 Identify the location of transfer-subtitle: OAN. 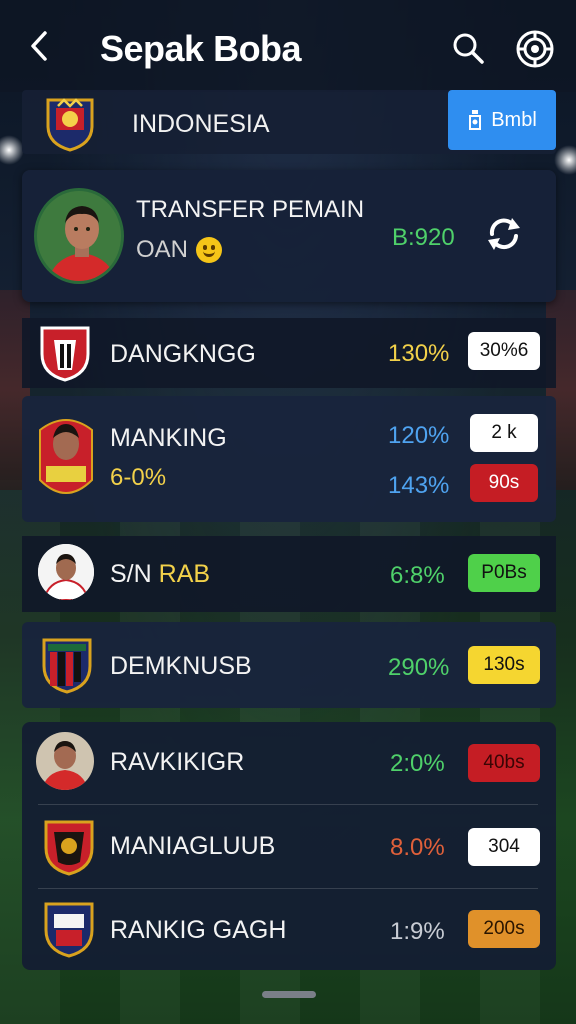
(179, 250).